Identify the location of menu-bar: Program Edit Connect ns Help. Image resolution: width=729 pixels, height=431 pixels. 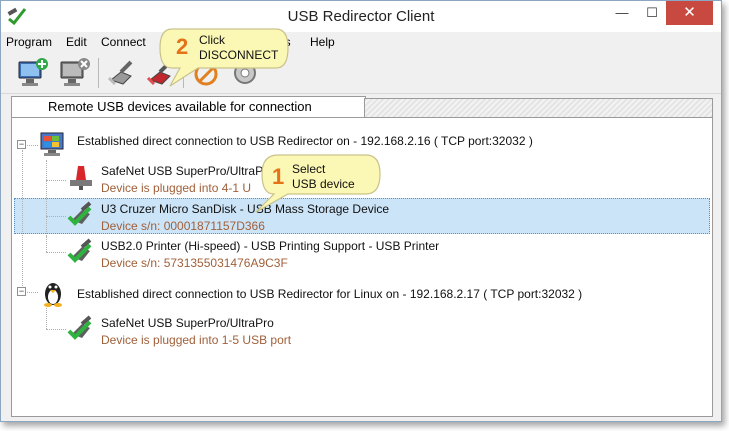
(361, 42).